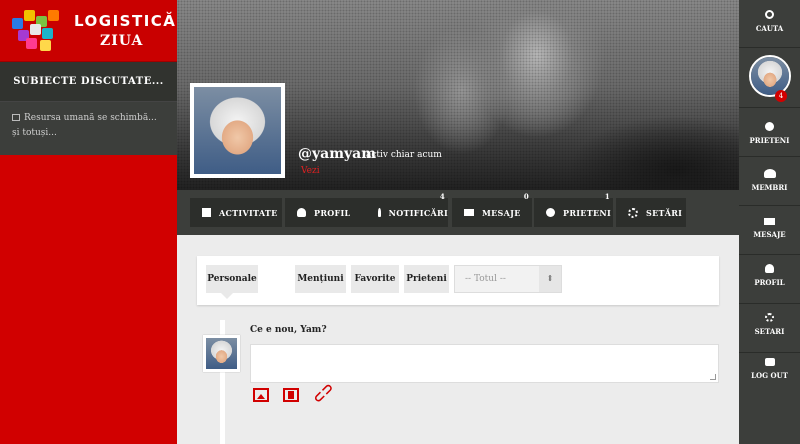  Describe the element at coordinates (769, 181) in the screenshot. I see `nav-members: MEMBRI` at that location.